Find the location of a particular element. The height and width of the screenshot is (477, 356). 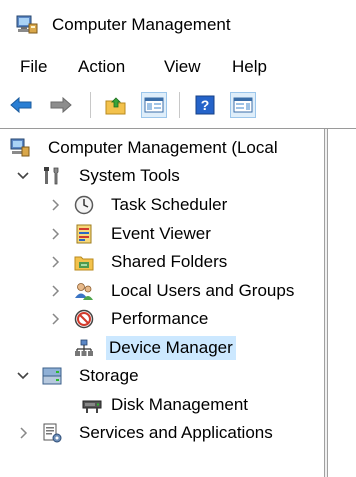

menu-action: Action is located at coordinates (101, 67).